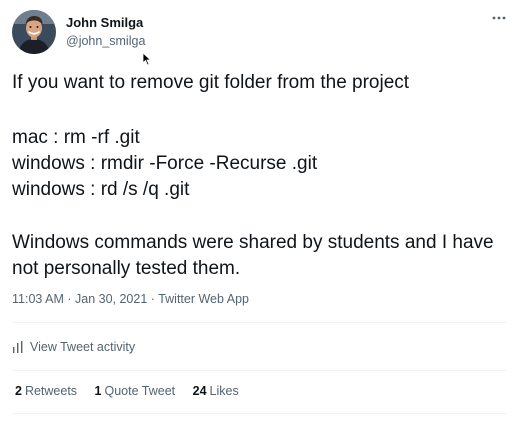 Image resolution: width=519 pixels, height=426 pixels. What do you see at coordinates (38, 299) in the screenshot?
I see `tweet-time: 11:03 AM` at bounding box center [38, 299].